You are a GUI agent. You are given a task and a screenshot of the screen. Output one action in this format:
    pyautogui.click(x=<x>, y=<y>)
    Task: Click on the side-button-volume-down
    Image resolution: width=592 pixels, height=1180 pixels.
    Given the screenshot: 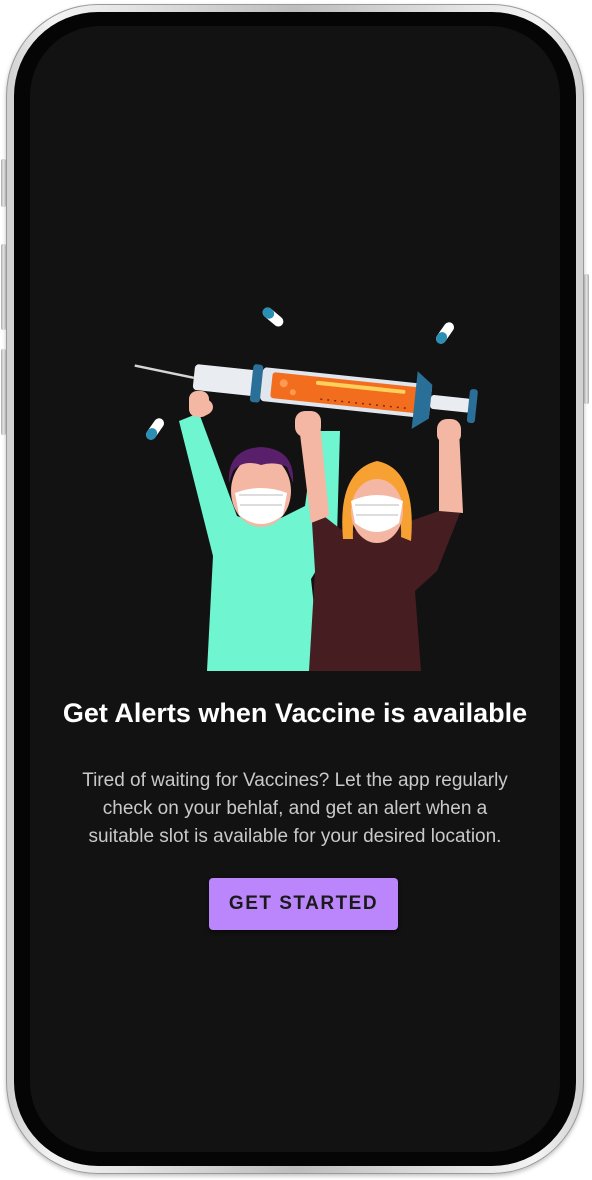 What is the action you would take?
    pyautogui.click(x=3, y=392)
    